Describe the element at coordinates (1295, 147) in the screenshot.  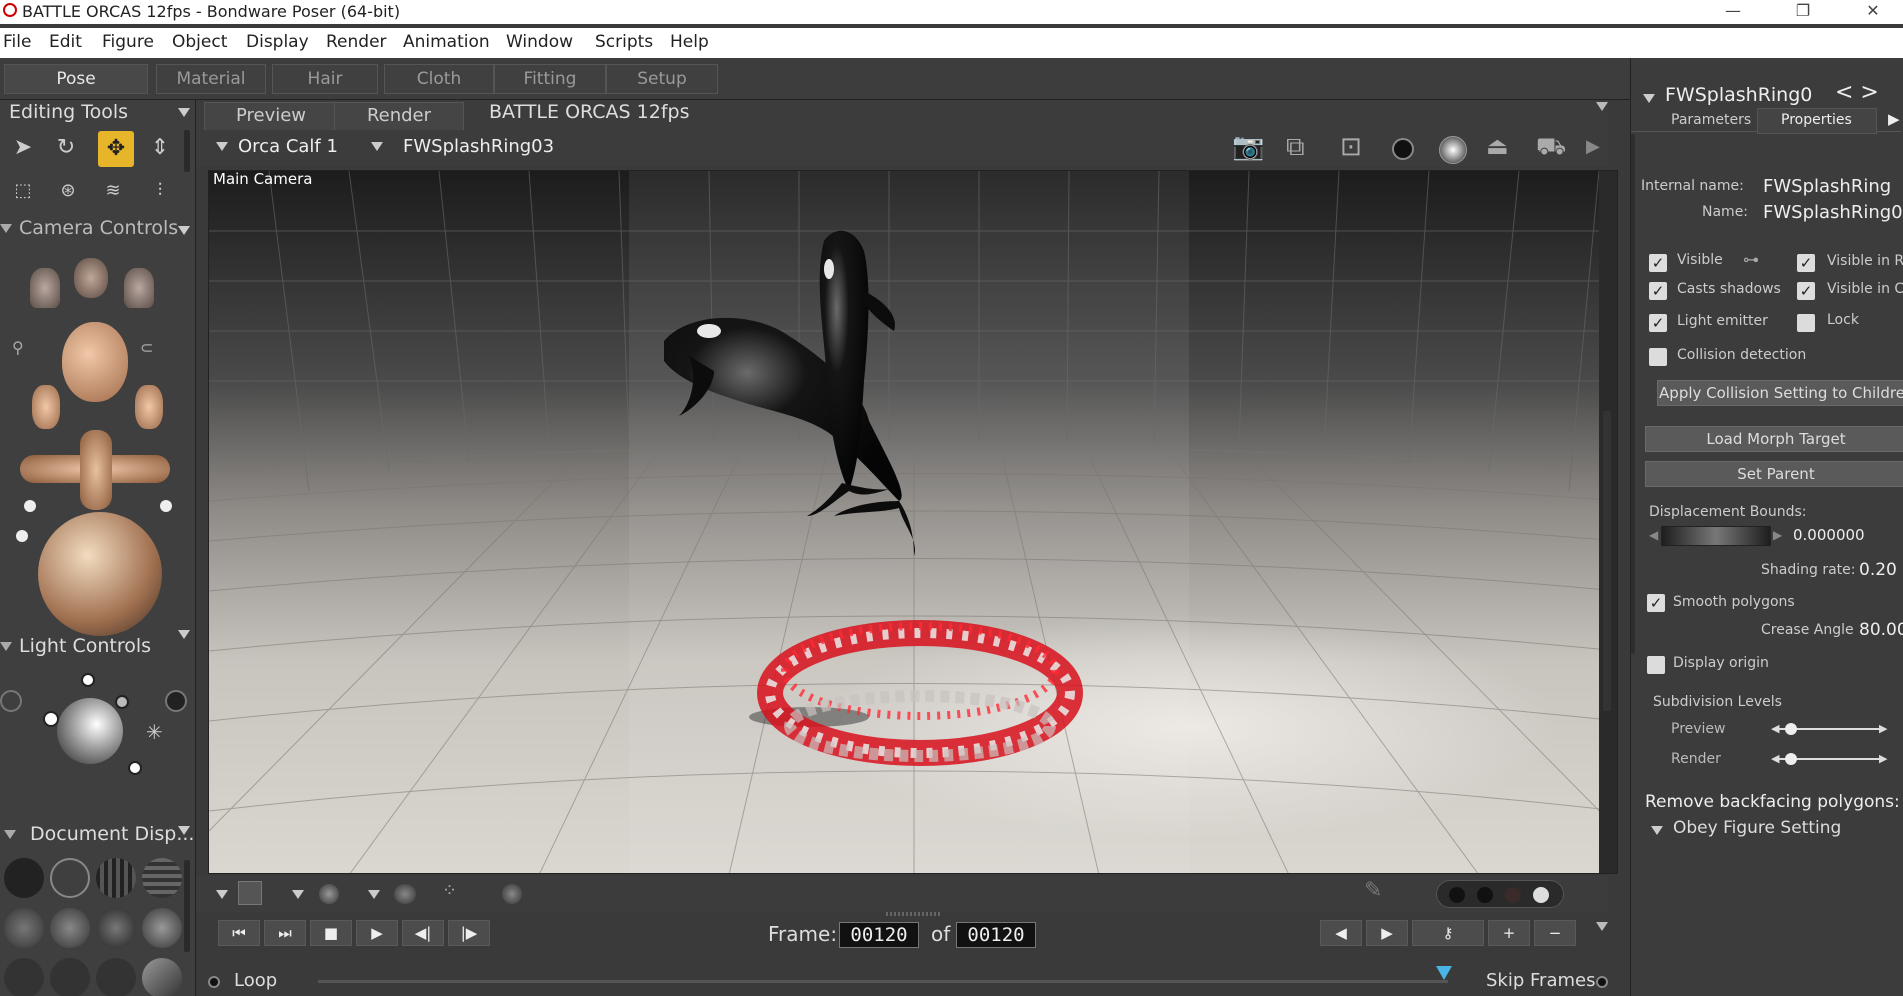
I see `camera-snap-icon: ⧉` at that location.